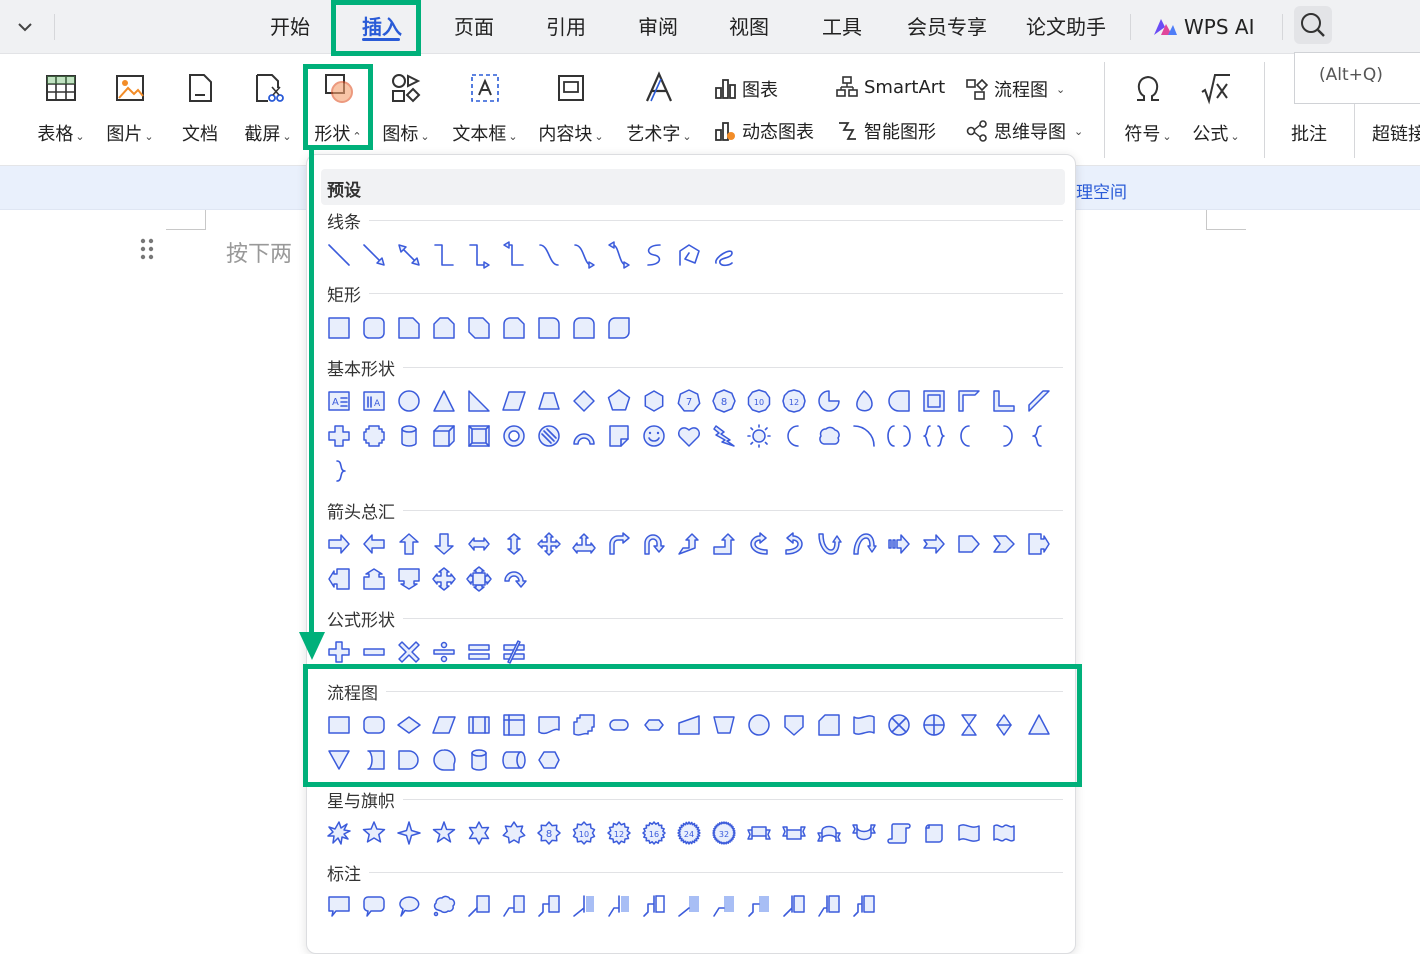 Image resolution: width=1420 pixels, height=954 pixels. Describe the element at coordinates (379, 579) in the screenshot. I see `arrow-shape-23-icon` at that location.